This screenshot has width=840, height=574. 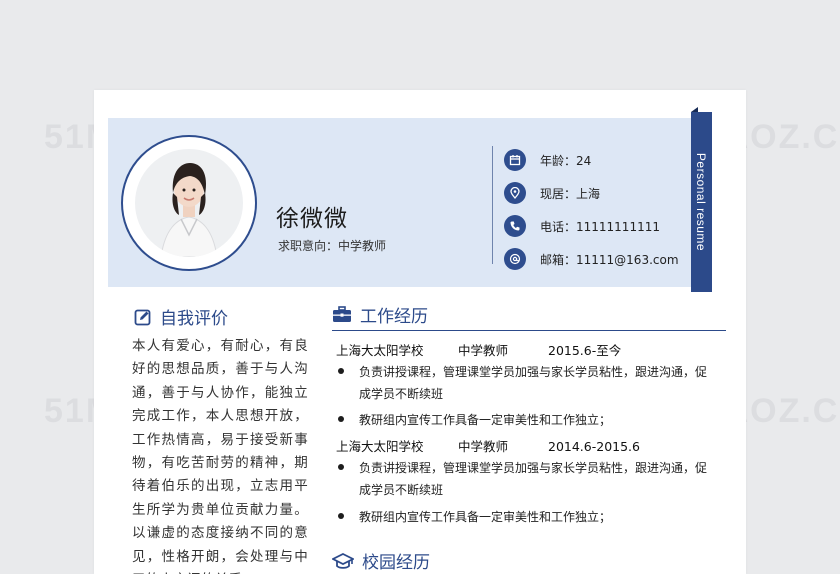 What do you see at coordinates (312, 219) in the screenshot?
I see `candidate-name: 徐微微` at bounding box center [312, 219].